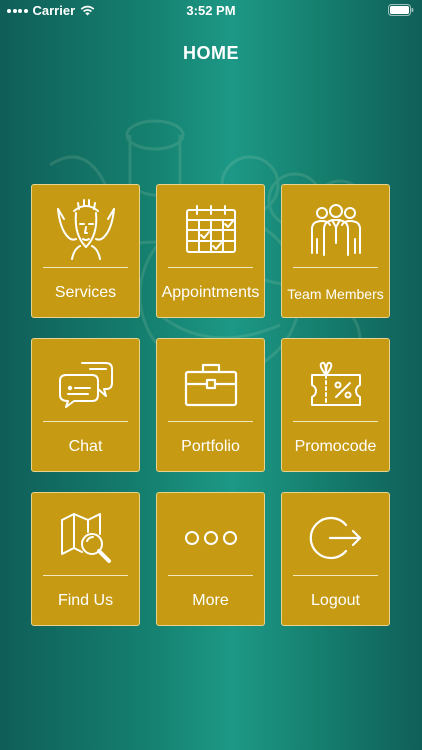 The height and width of the screenshot is (750, 422). Describe the element at coordinates (85, 292) in the screenshot. I see `services-label: Services` at that location.